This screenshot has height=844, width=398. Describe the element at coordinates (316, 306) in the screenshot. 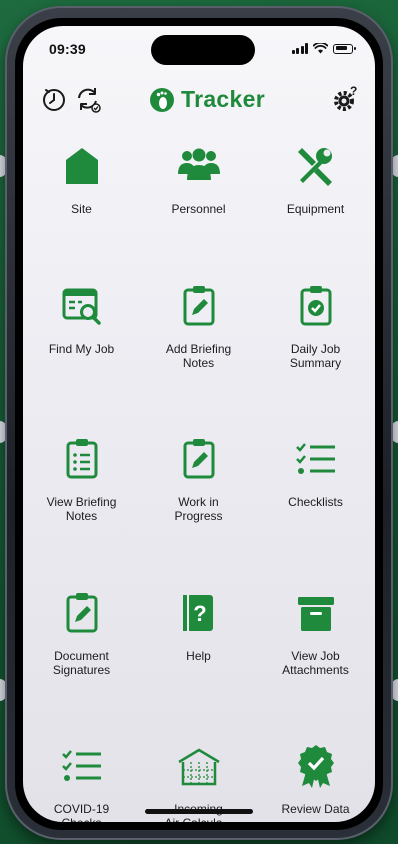

I see `clipboard-check-icon` at that location.